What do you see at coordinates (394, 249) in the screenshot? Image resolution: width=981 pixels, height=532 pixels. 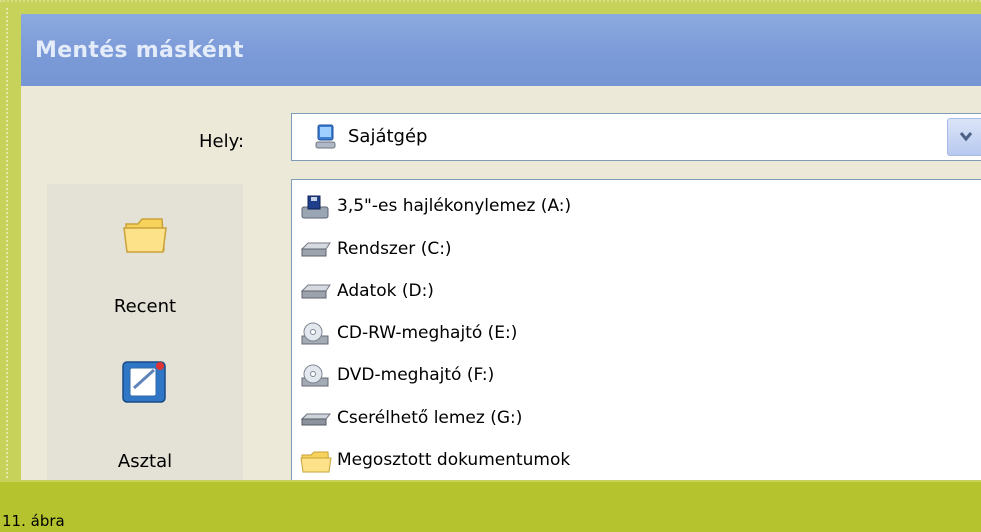 I see `file-item-label: Rendszer (C:)` at bounding box center [394, 249].